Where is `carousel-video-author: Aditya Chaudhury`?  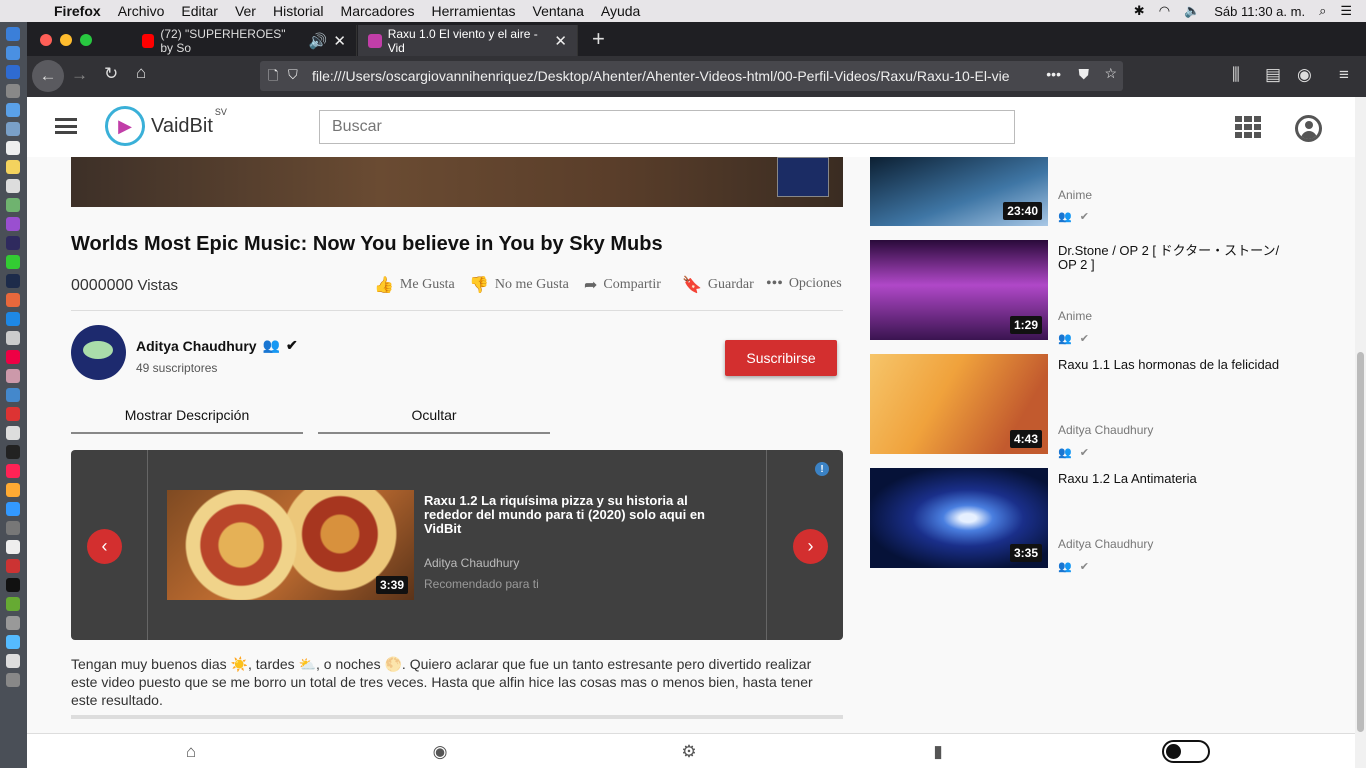
carousel-video-author: Aditya Chaudhury is located at coordinates (471, 563).